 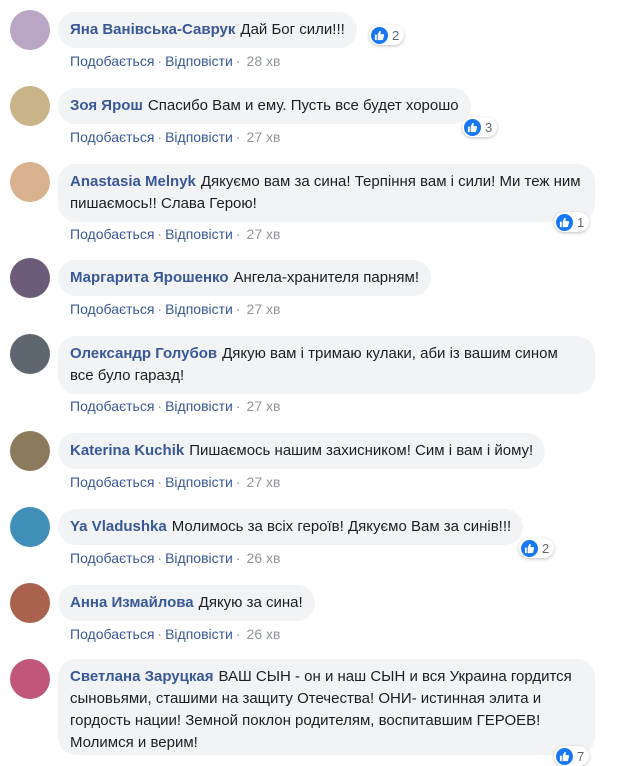 What do you see at coordinates (132, 602) in the screenshot?
I see `comment-author: Анна Измайлова` at bounding box center [132, 602].